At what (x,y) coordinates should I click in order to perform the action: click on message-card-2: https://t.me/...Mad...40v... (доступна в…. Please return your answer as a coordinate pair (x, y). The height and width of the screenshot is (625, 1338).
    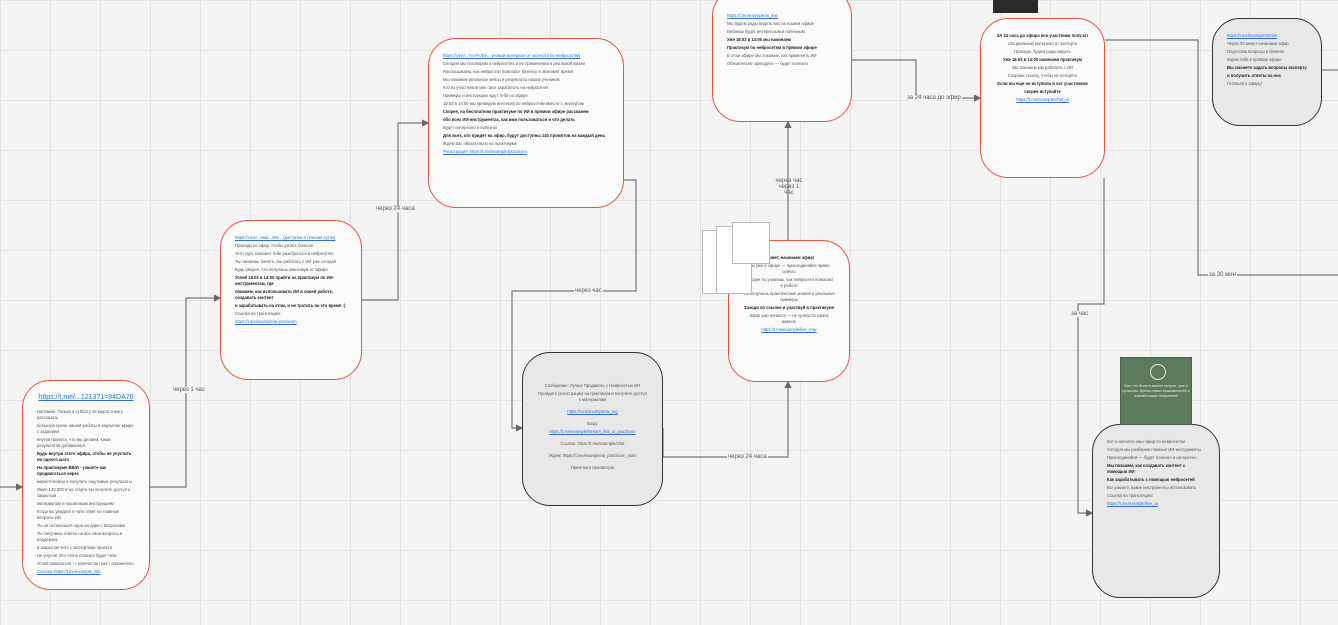
    Looking at the image, I should click on (291, 300).